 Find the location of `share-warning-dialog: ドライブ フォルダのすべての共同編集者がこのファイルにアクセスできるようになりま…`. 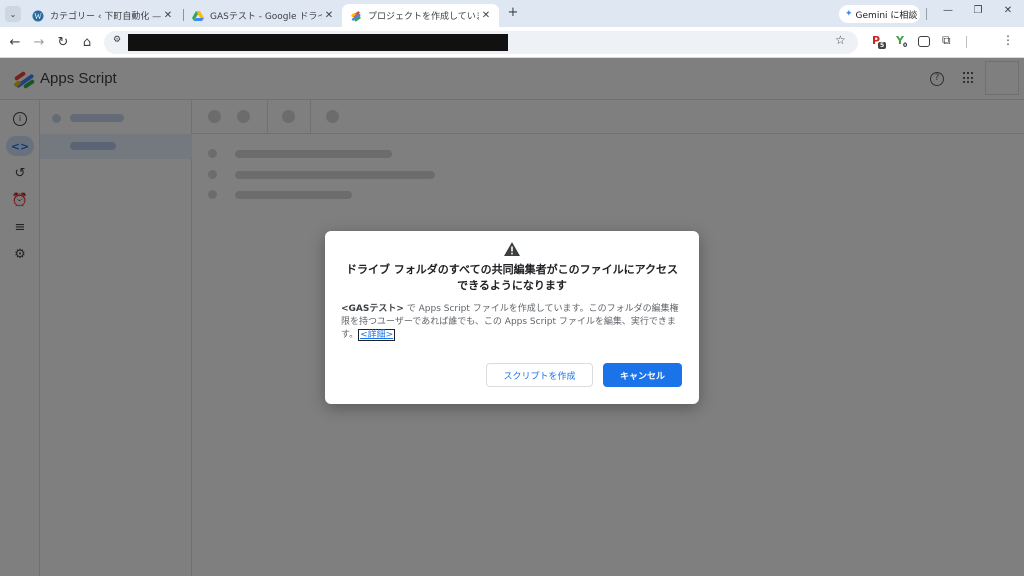

share-warning-dialog: ドライブ フォルダのすべての共同編集者がこのファイルにアクセスできるようになりま… is located at coordinates (512, 317).